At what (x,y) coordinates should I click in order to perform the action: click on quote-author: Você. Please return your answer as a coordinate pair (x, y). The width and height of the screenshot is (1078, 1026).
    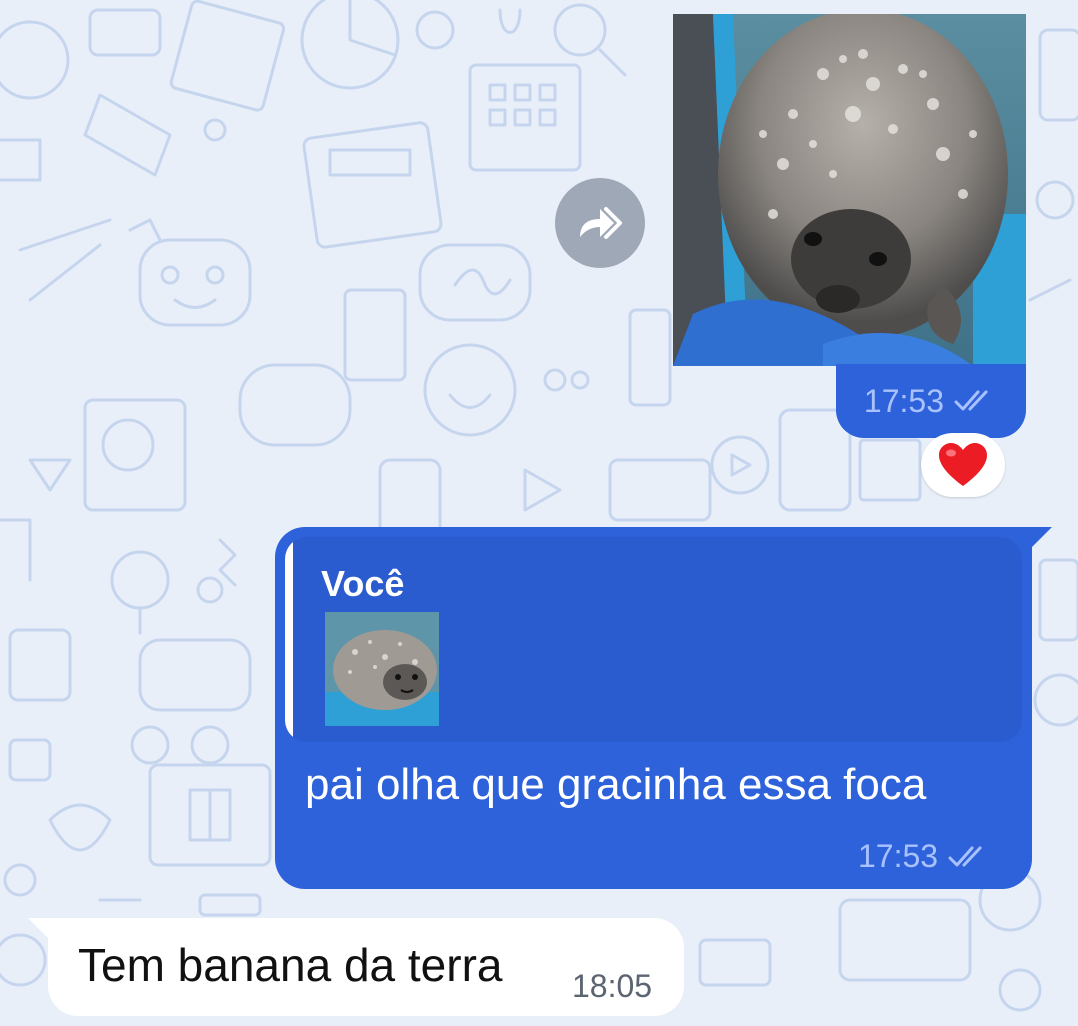
    Looking at the image, I should click on (363, 583).